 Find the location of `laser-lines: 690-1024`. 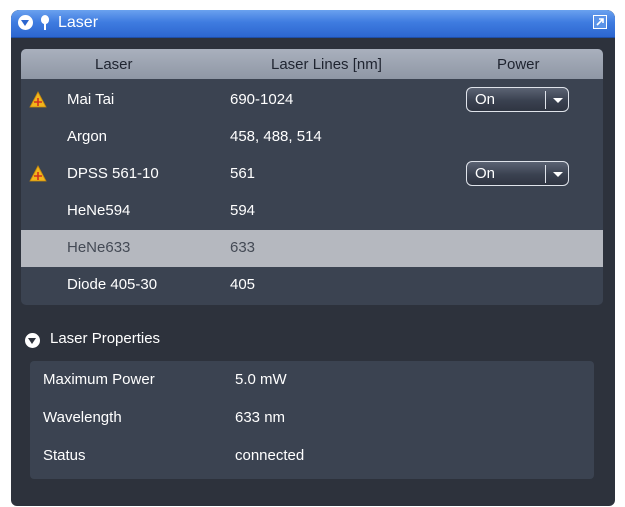

laser-lines: 690-1024 is located at coordinates (262, 99).